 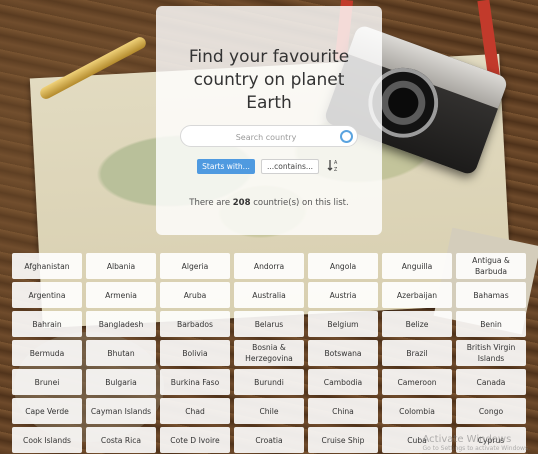 What do you see at coordinates (476, 448) in the screenshot?
I see `watermark-line-2: Go to Settings to activate Windows.` at bounding box center [476, 448].